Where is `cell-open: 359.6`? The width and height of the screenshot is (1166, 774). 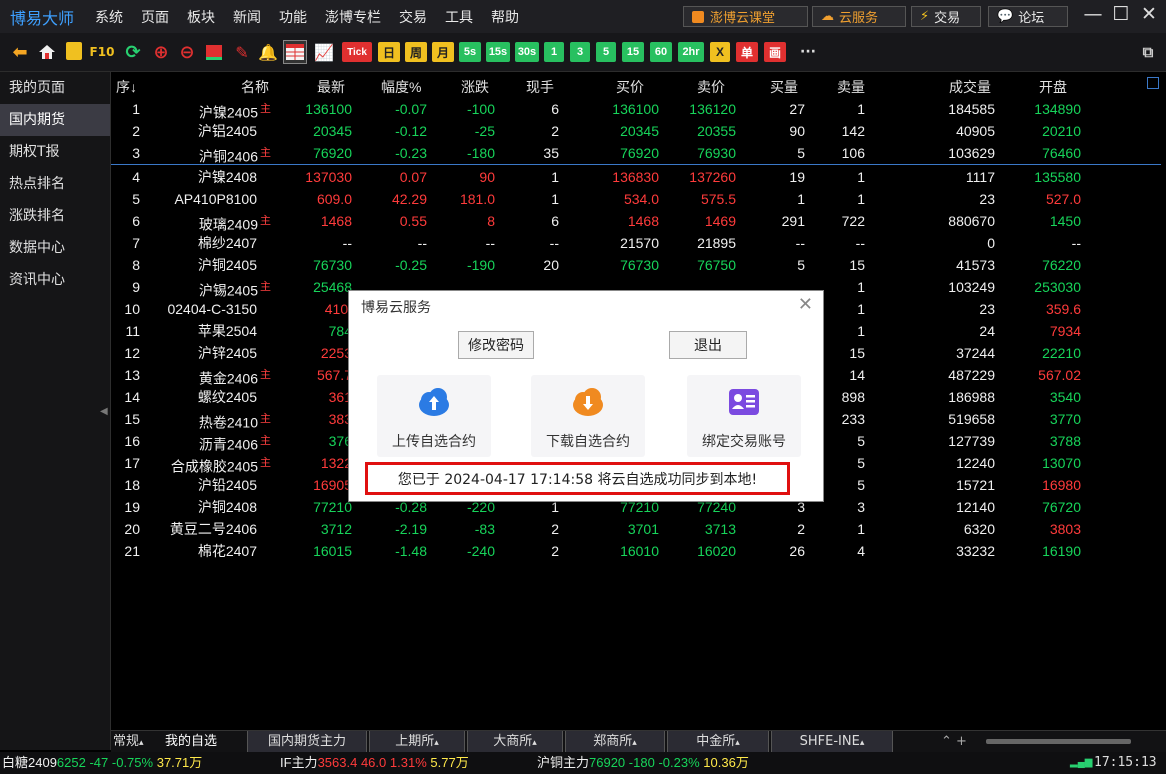
cell-open: 359.6 is located at coordinates (1063, 309).